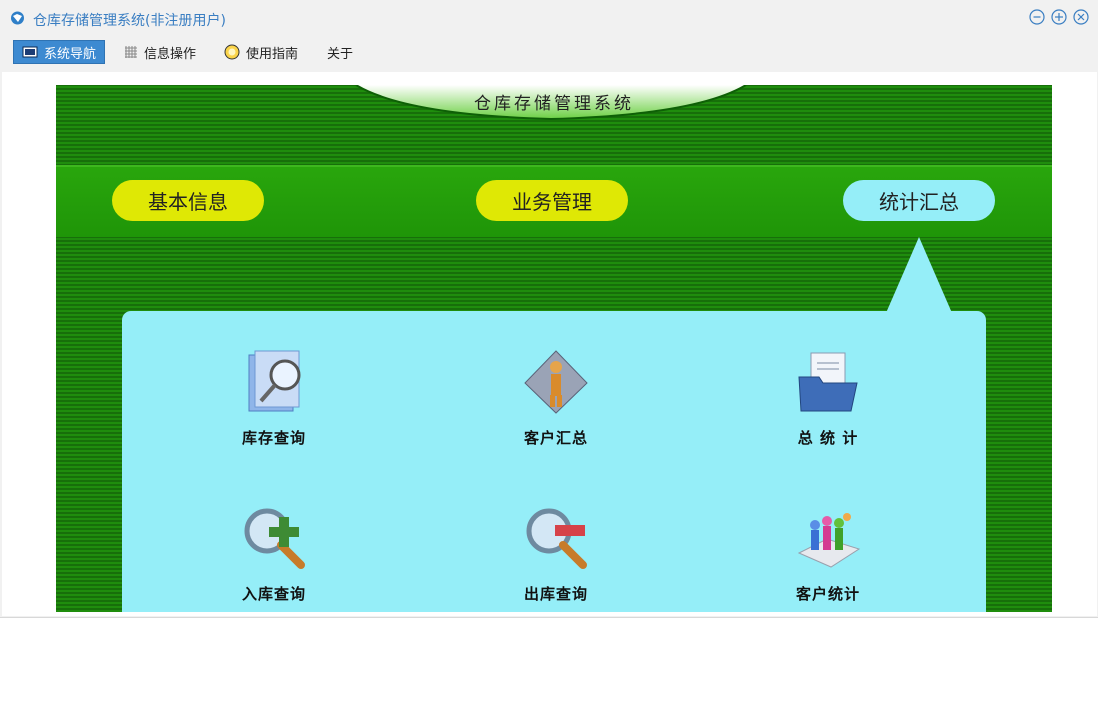 The width and height of the screenshot is (1098, 719). What do you see at coordinates (70, 54) in the screenshot?
I see `menu-label: 系统导航` at bounding box center [70, 54].